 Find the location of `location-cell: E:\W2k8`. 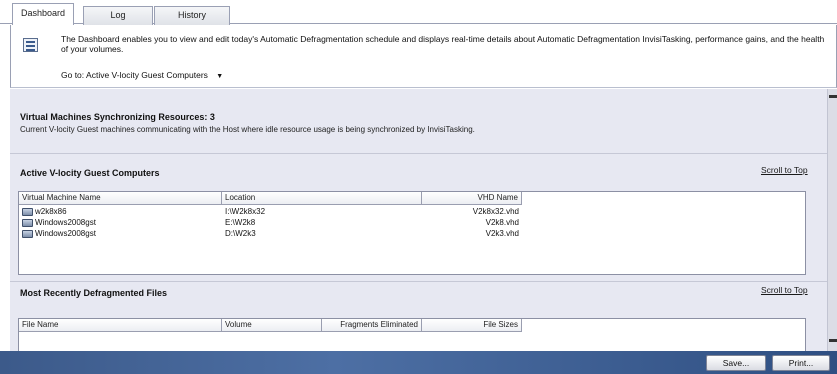

location-cell: E:\W2k8 is located at coordinates (240, 222).